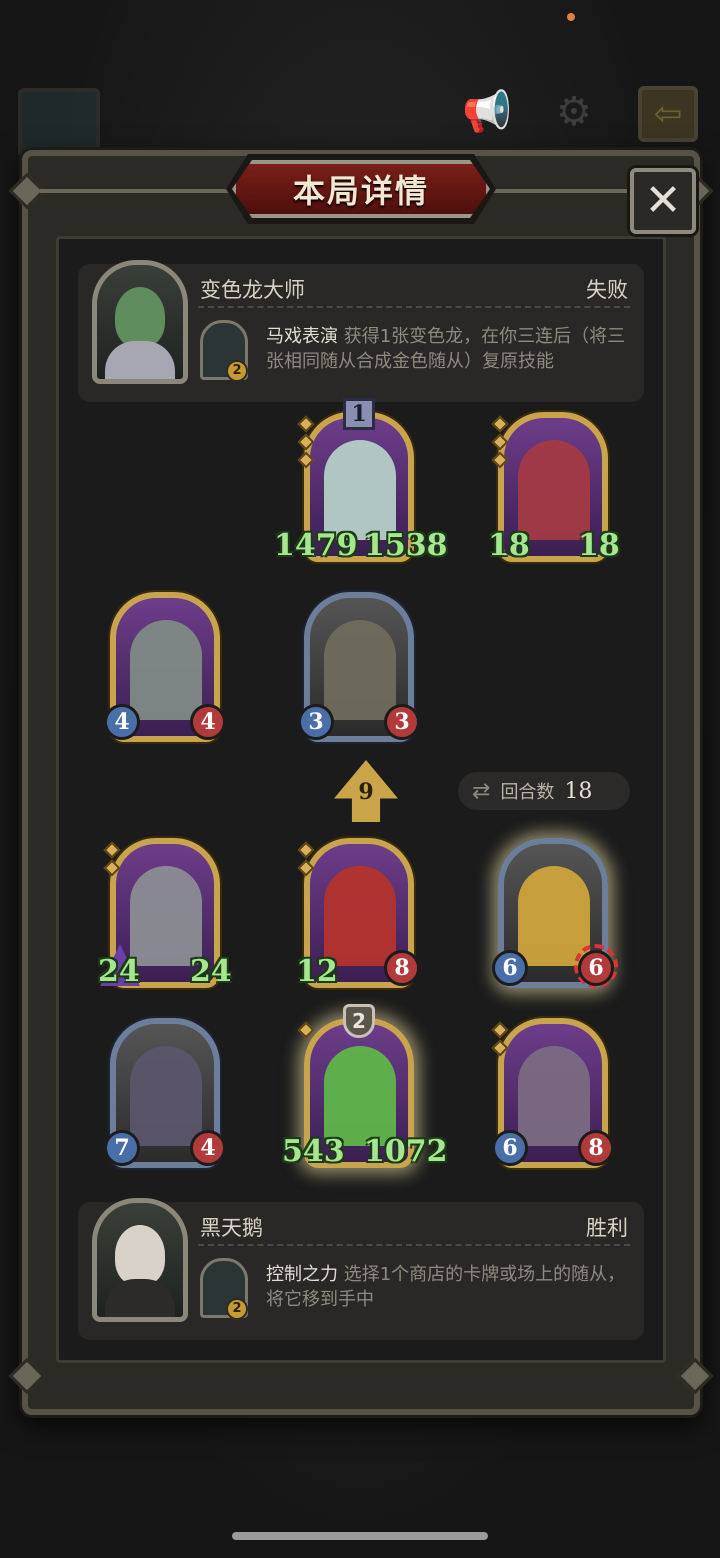 The width and height of the screenshot is (720, 1558). I want to click on opponent-skill-description: 马戏表演 获得1张变色龙，在你三连后（将三张相同随从合成金色随从）复原技能, so click(450, 349).